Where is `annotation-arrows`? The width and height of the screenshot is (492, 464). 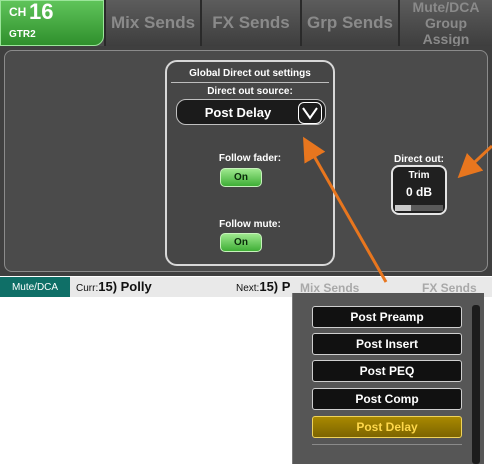
annotation-arrows is located at coordinates (397, 209).